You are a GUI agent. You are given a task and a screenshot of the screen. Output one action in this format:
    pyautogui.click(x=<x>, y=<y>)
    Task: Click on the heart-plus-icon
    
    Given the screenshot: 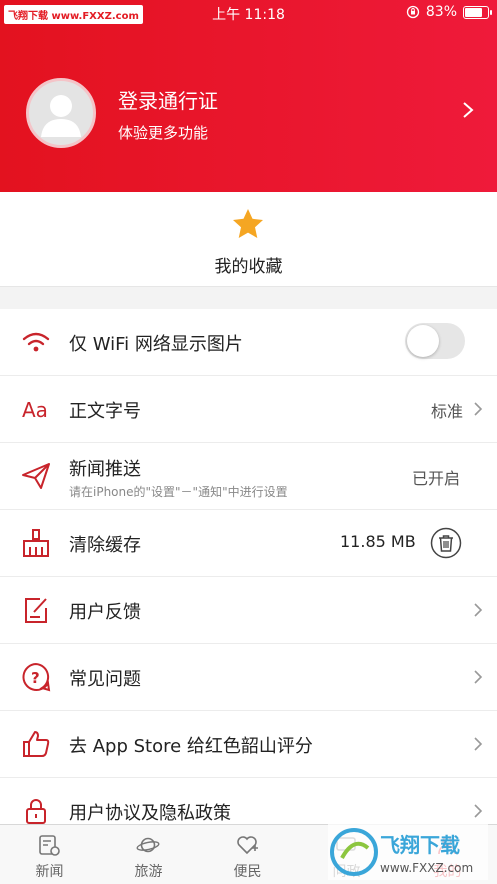 What is the action you would take?
    pyautogui.click(x=247, y=845)
    